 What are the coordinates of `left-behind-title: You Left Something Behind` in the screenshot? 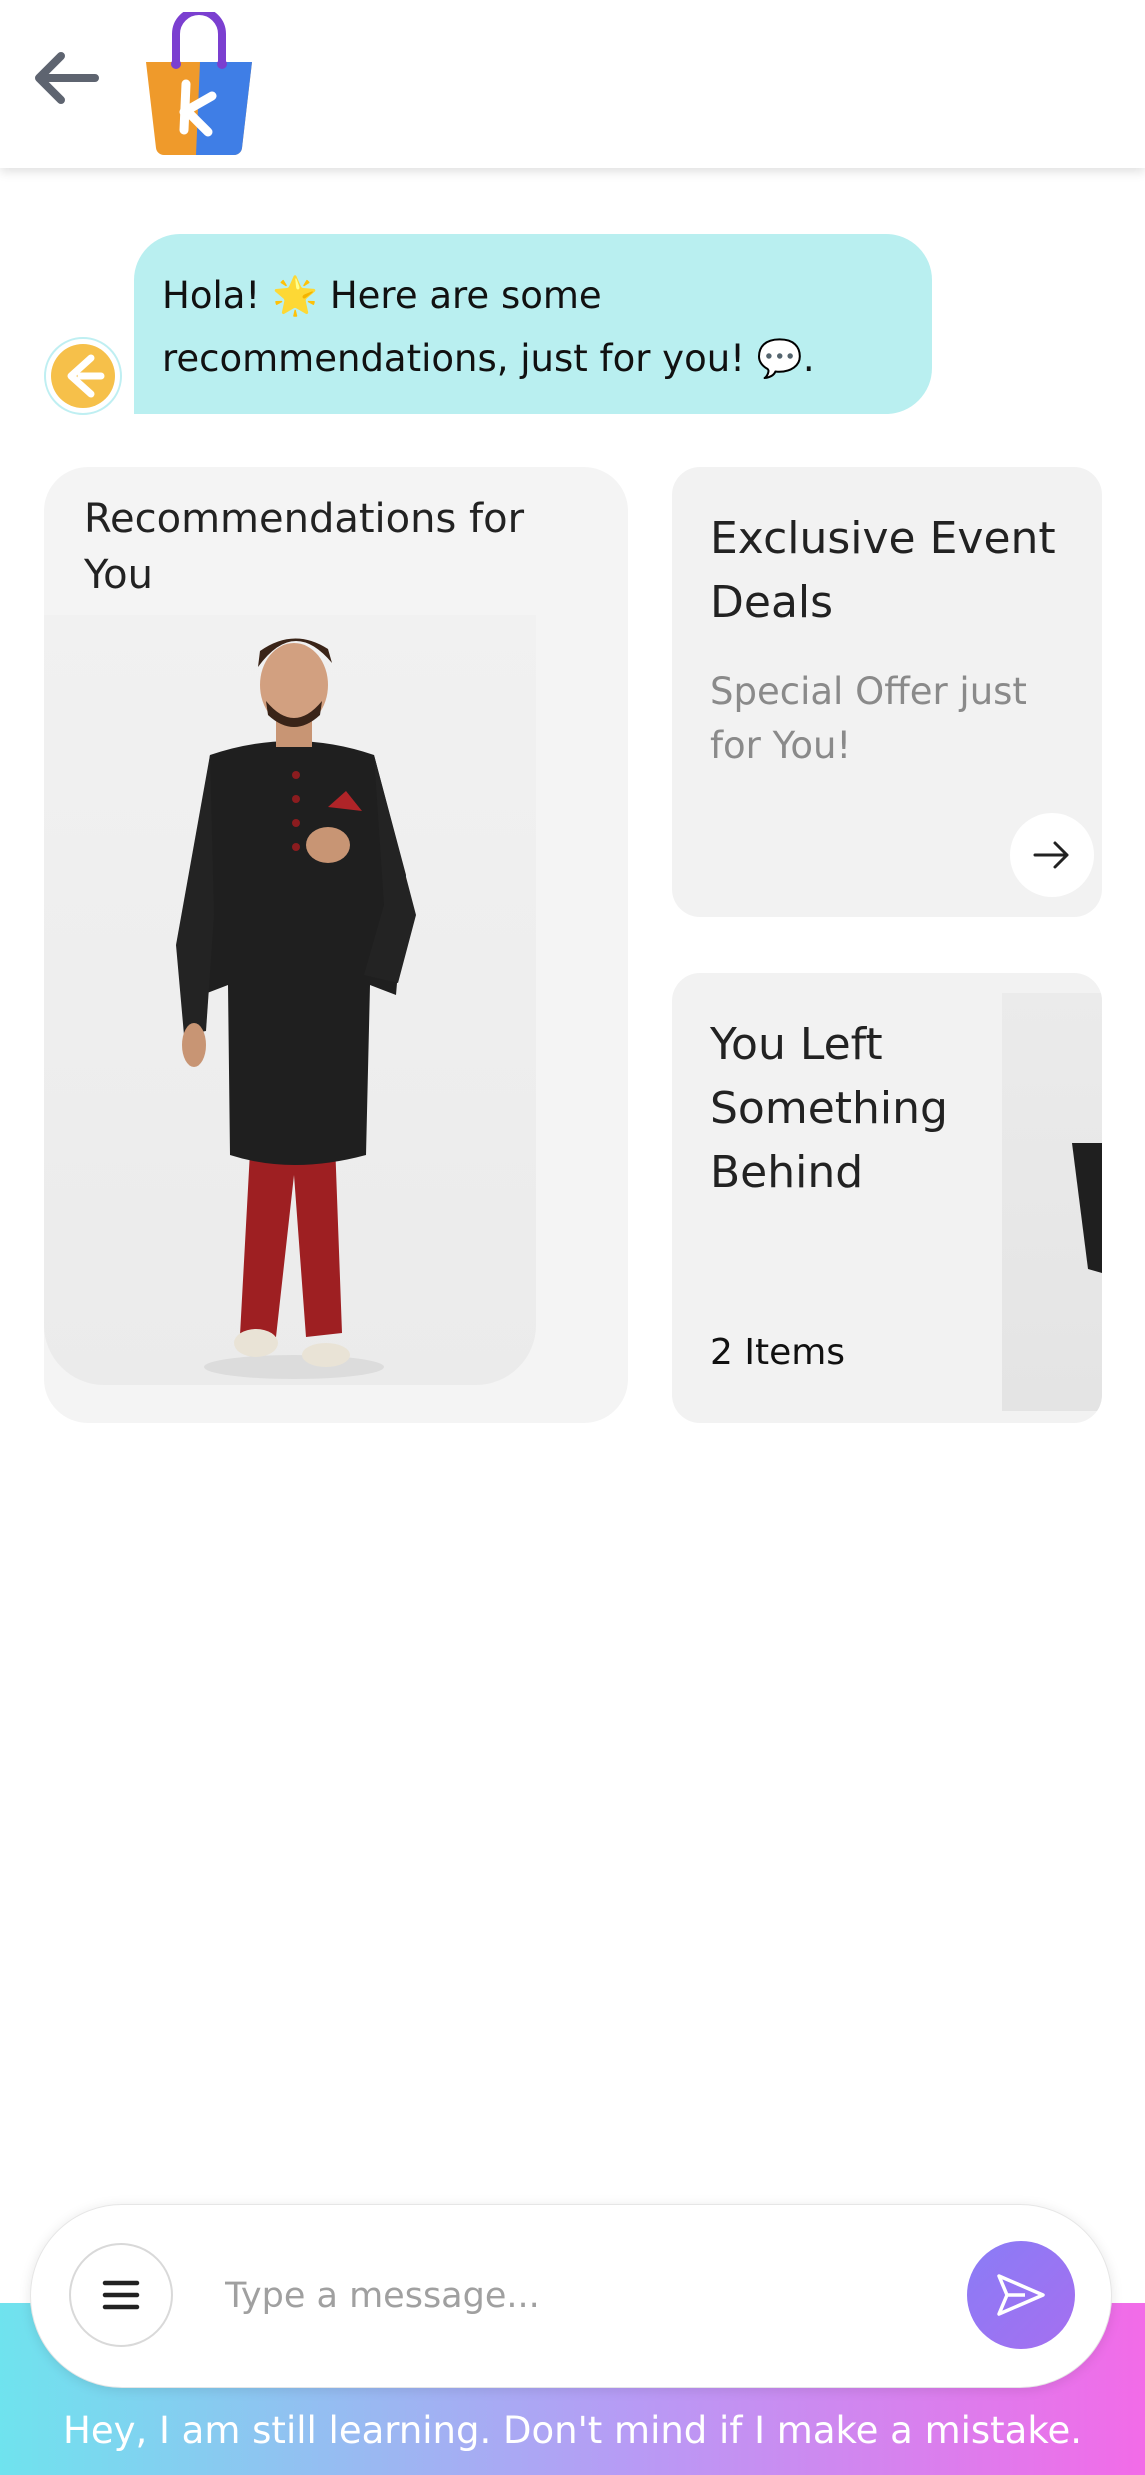 It's located at (829, 1108).